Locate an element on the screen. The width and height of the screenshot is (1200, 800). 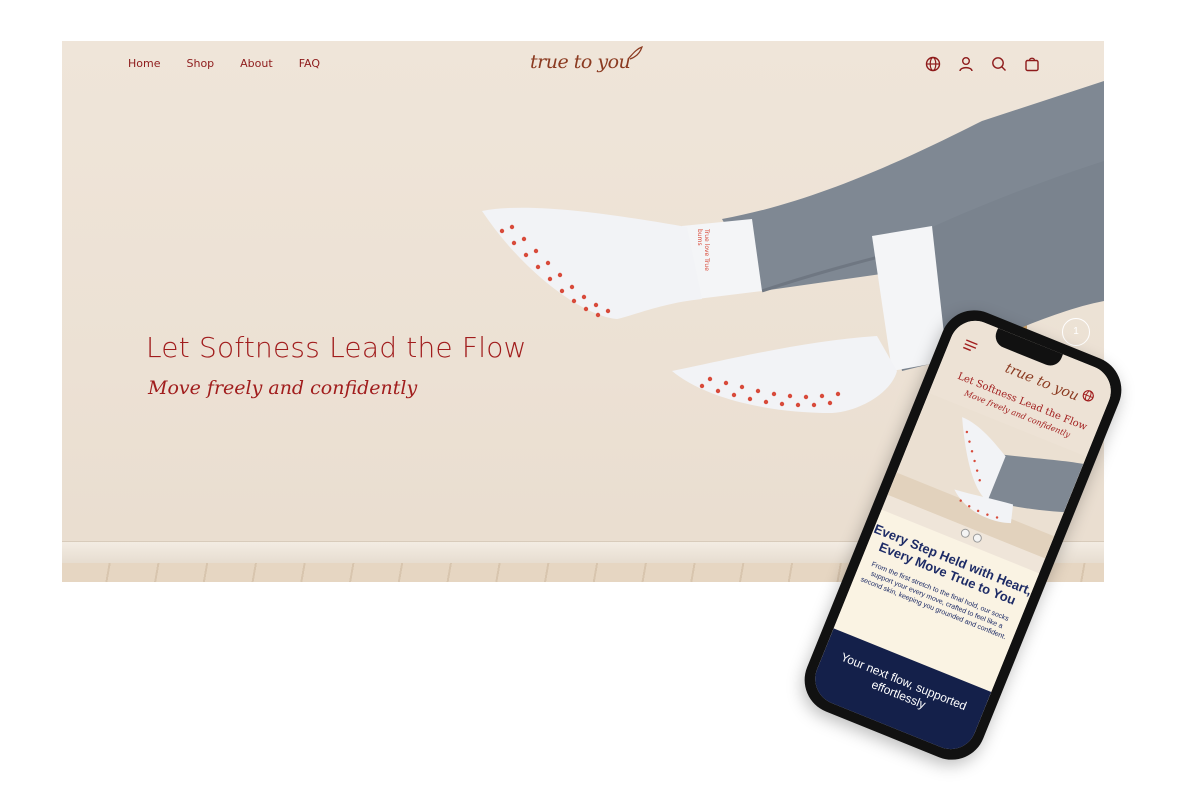
account-icon is located at coordinates (966, 64).